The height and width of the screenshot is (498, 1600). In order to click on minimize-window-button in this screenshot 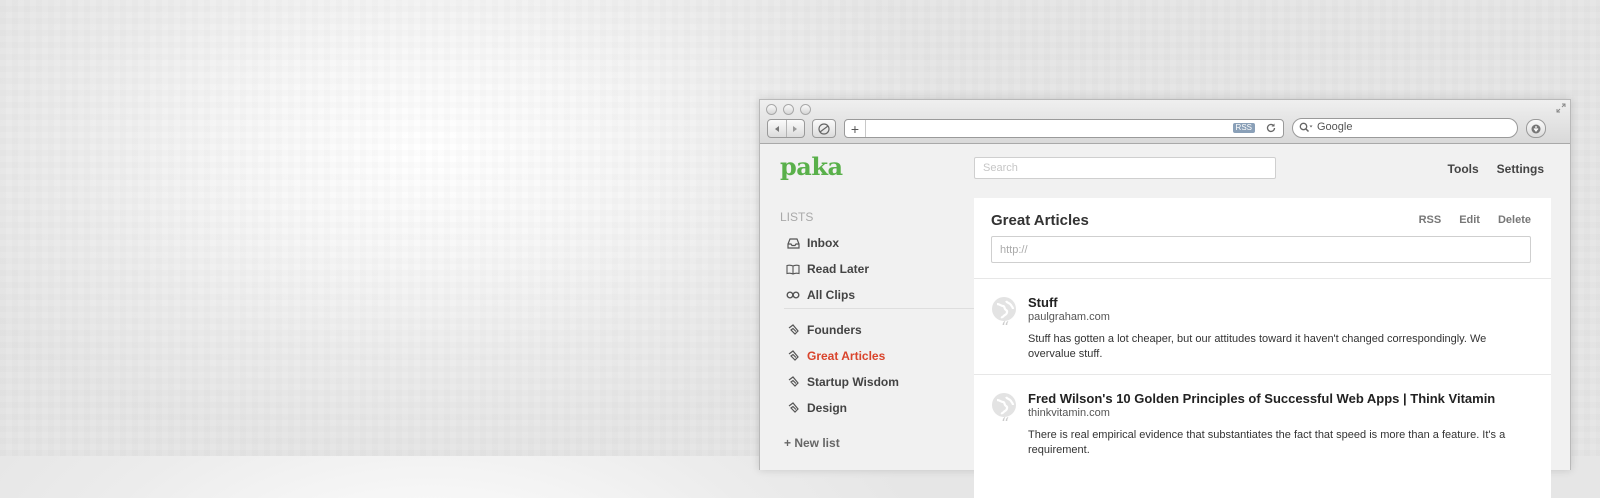, I will do `click(788, 109)`.